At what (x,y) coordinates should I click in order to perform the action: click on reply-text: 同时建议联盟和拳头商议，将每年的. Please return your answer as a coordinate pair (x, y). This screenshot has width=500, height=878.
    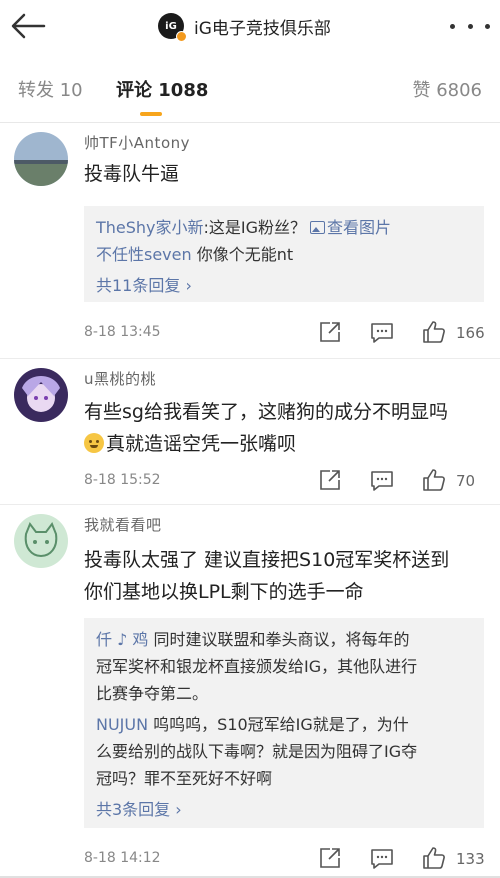
    Looking at the image, I should click on (279, 639).